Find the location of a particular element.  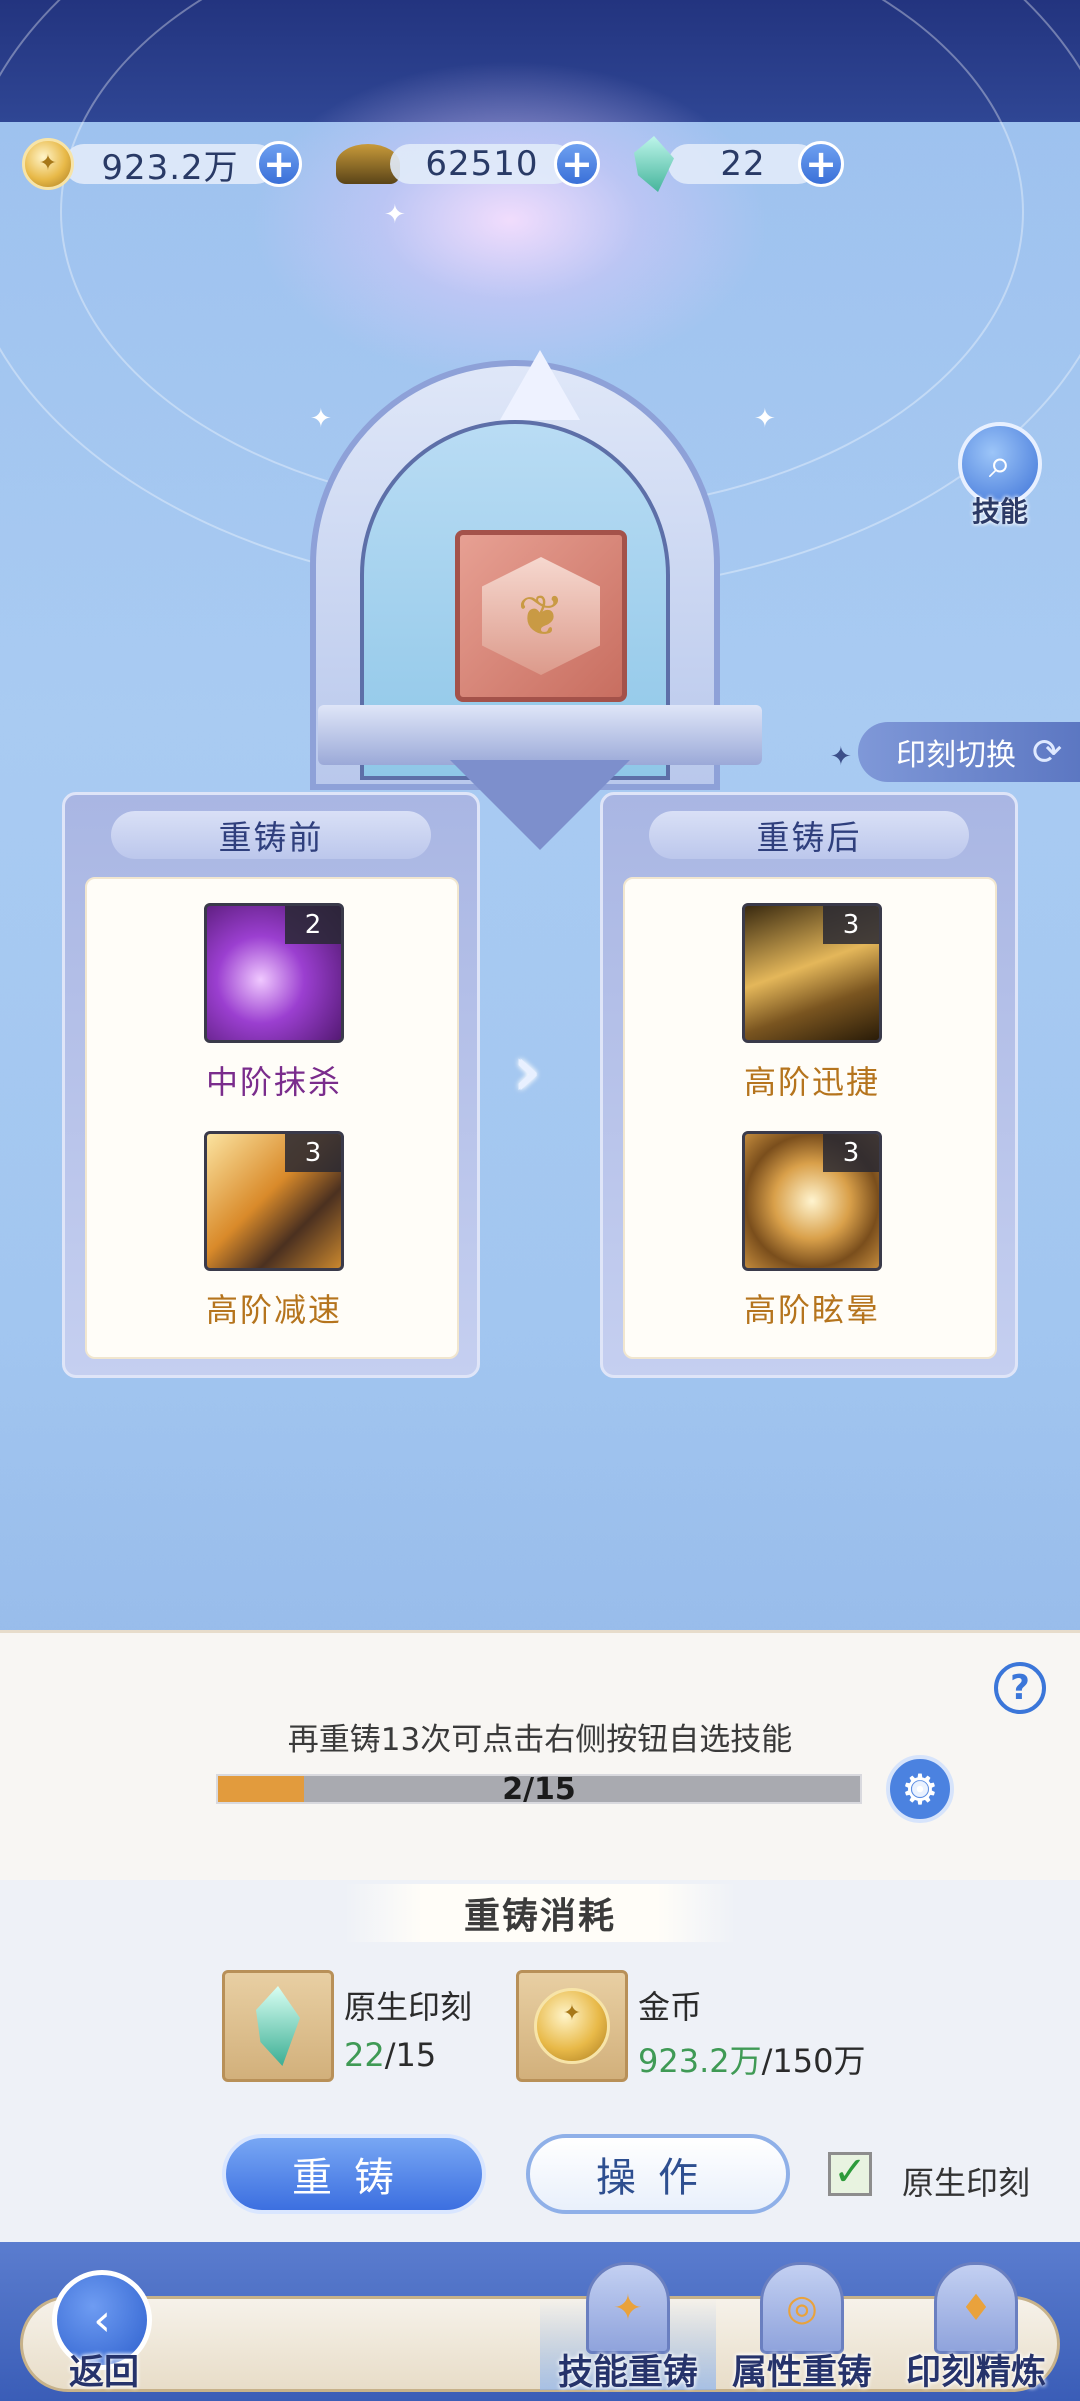

currency-gold: 923.2万 + is located at coordinates (162, 164).